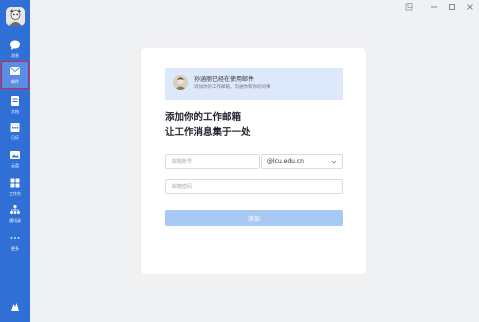 Image resolution: width=479 pixels, height=322 pixels. I want to click on mail-icon, so click(15, 71).